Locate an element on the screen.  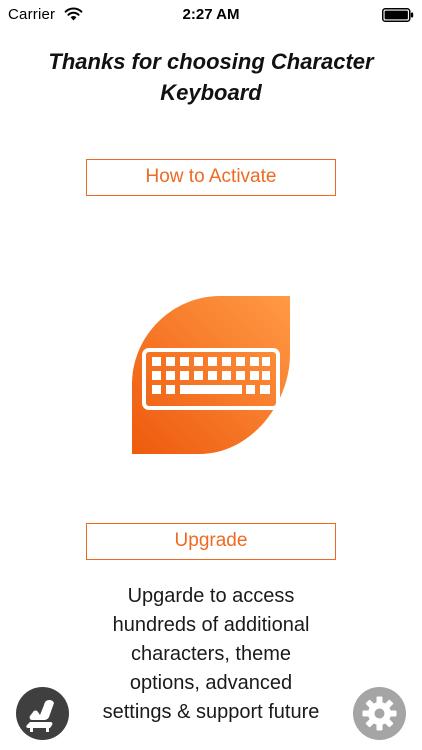
page-title: Thanks for choosing Character Keyboard is located at coordinates (211, 77).